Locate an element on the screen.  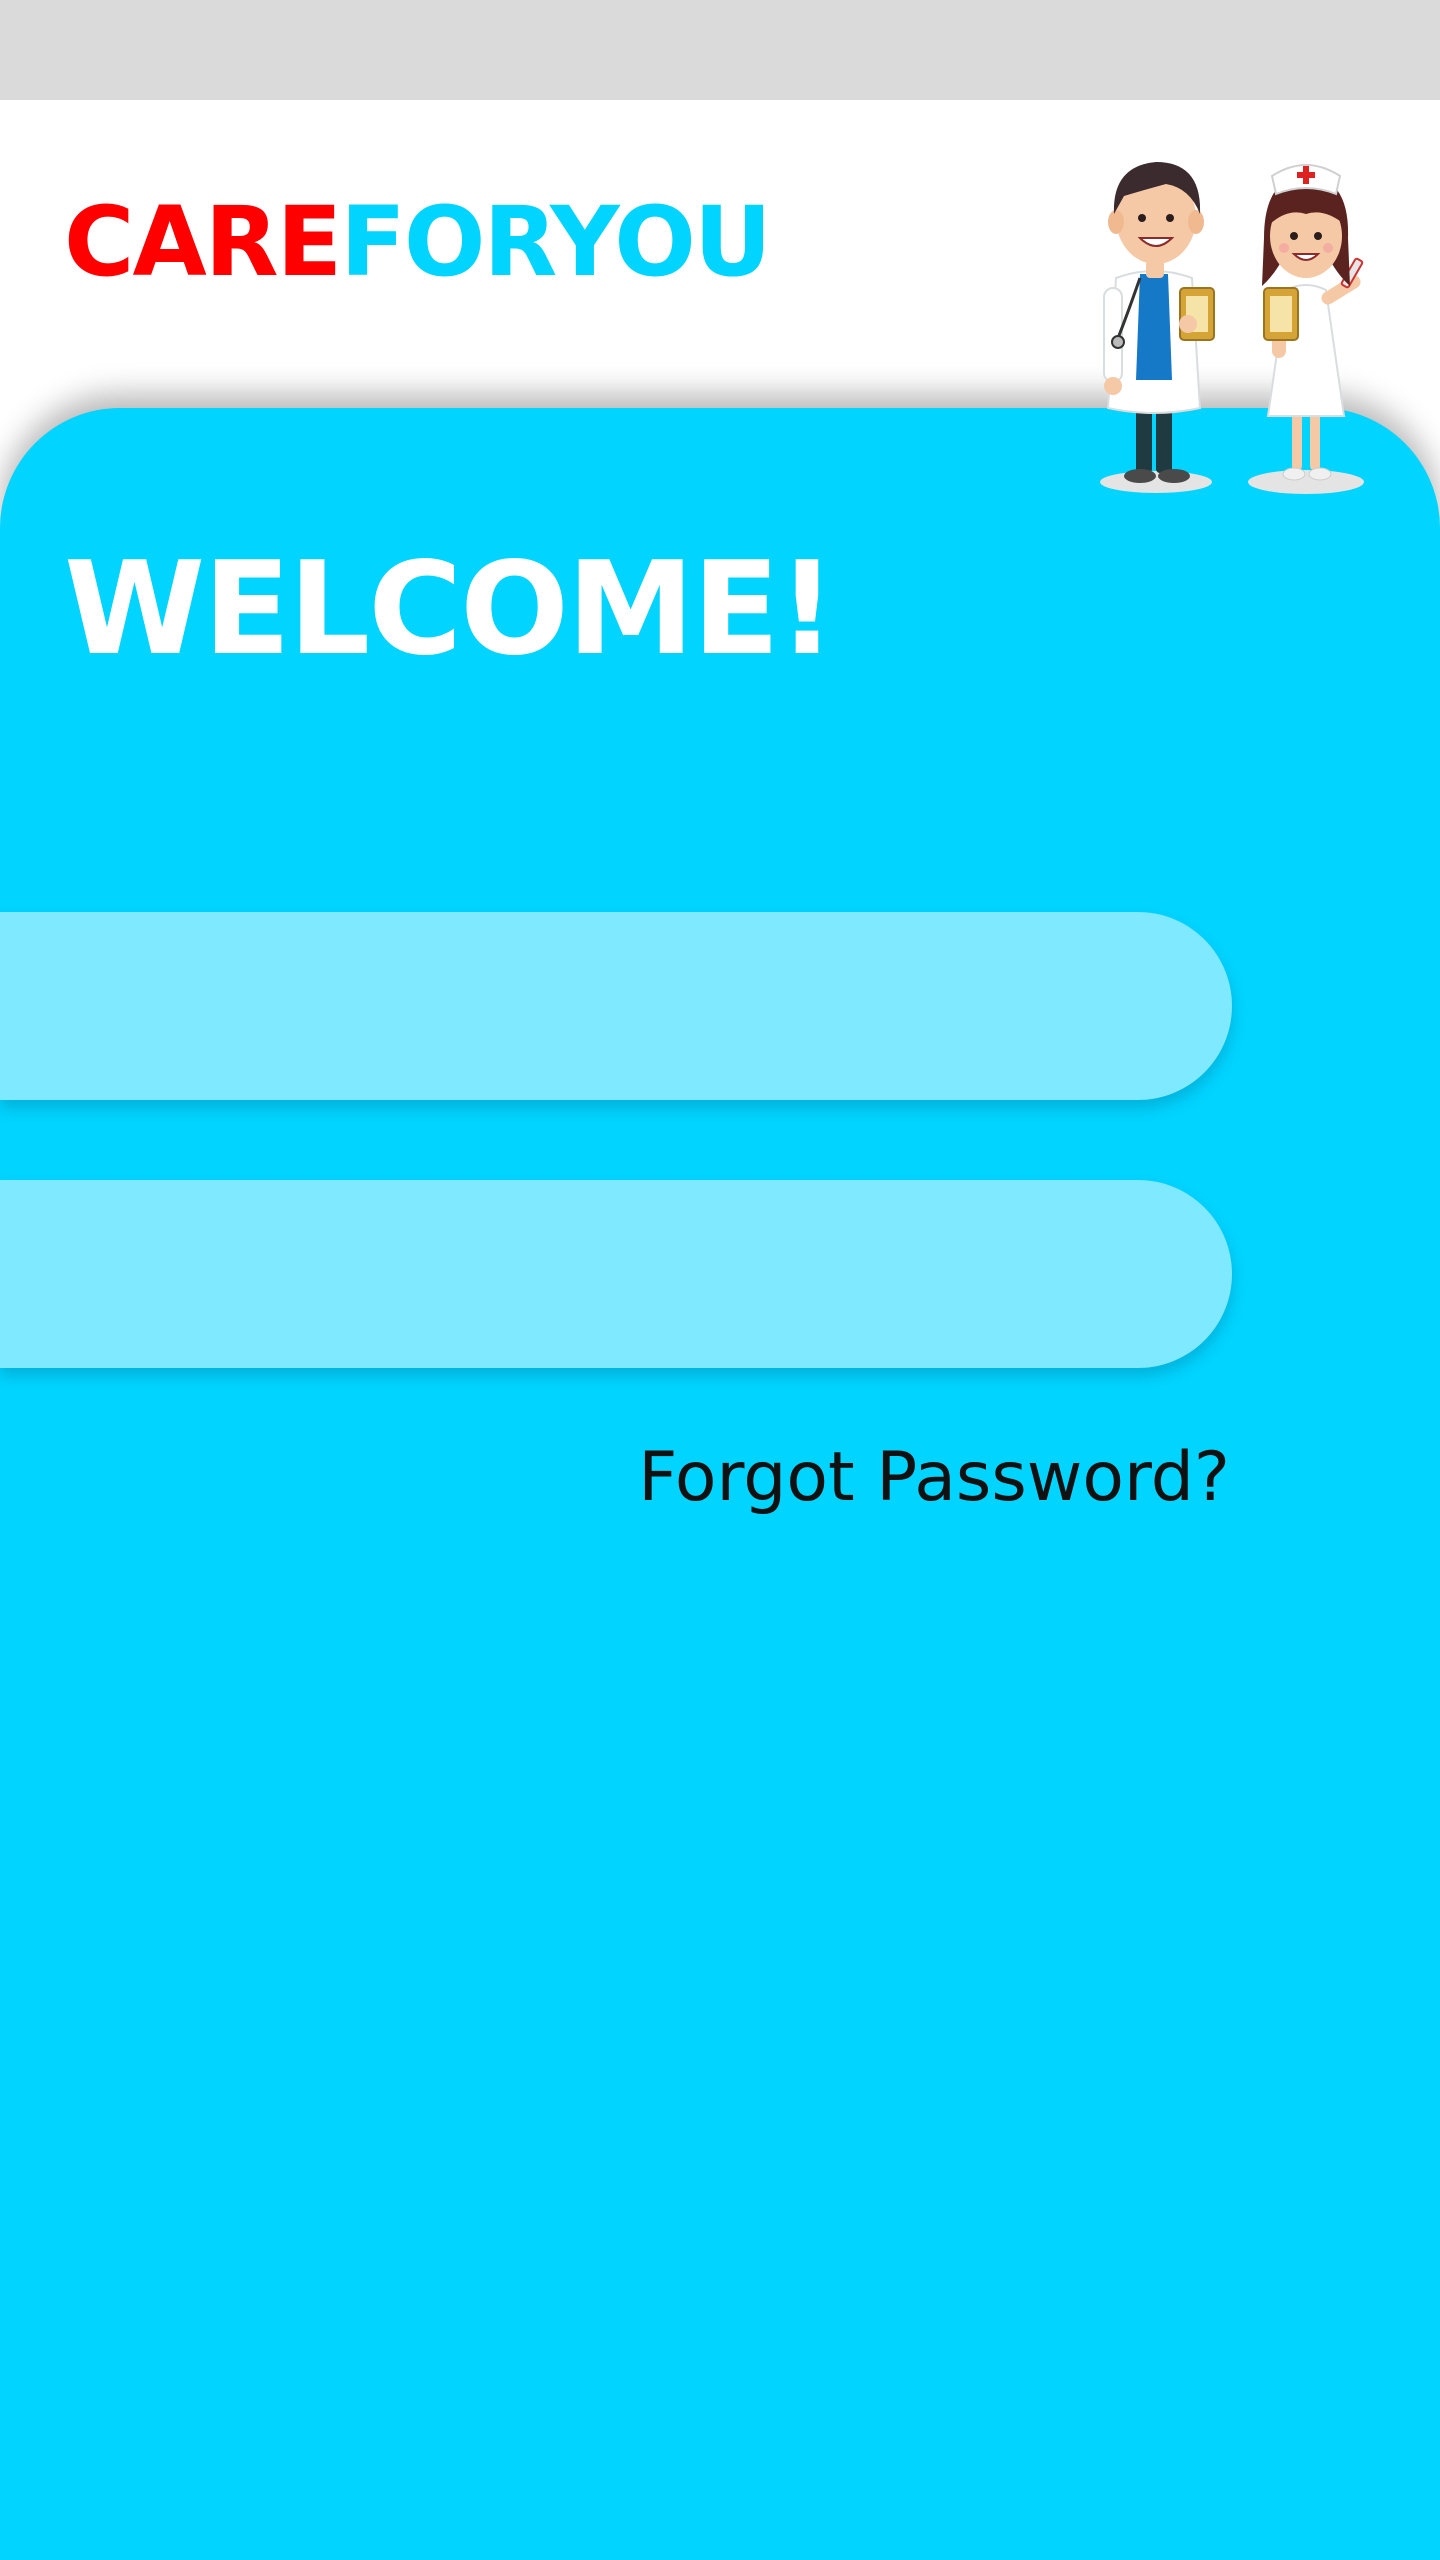
password-field is located at coordinates (616, 1274).